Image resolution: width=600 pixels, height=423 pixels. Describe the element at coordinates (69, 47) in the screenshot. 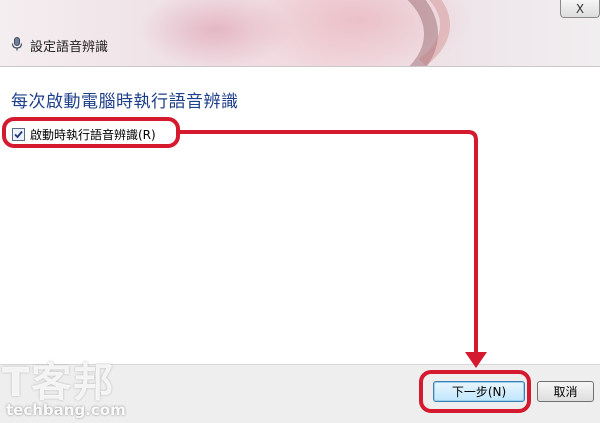

I see `window-title: 設定語音辨識` at that location.